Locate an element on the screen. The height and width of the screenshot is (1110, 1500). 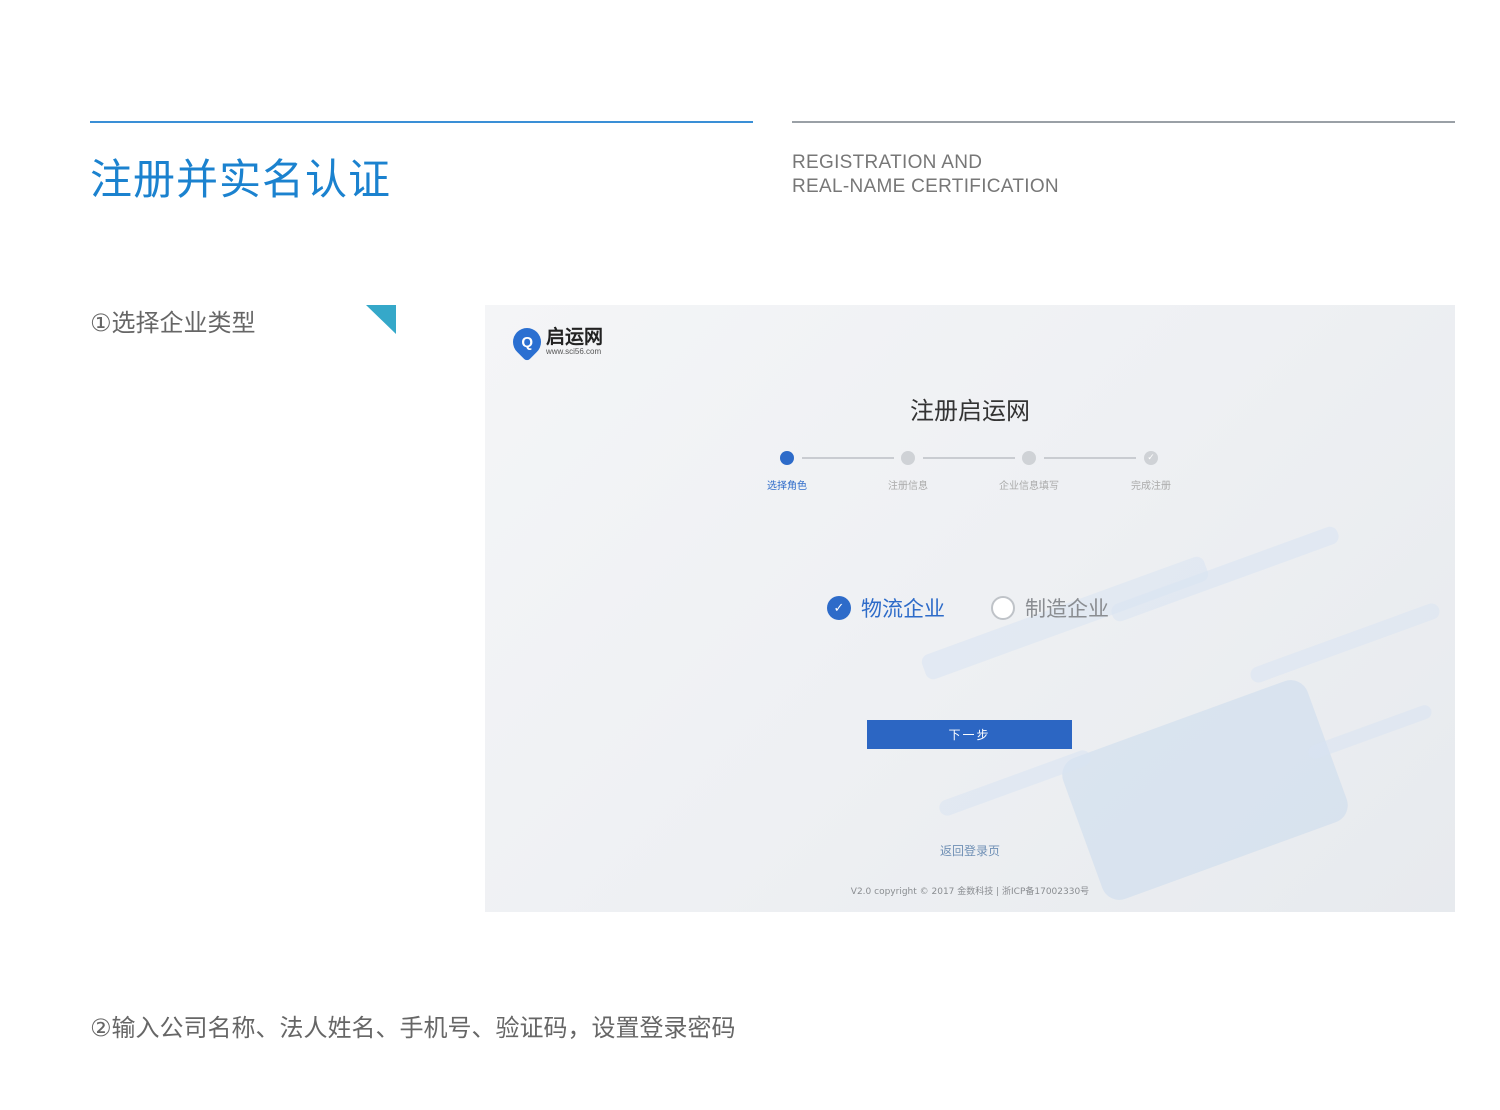
logo-text: 启运网 www.sci56.com is located at coordinates (574, 342).